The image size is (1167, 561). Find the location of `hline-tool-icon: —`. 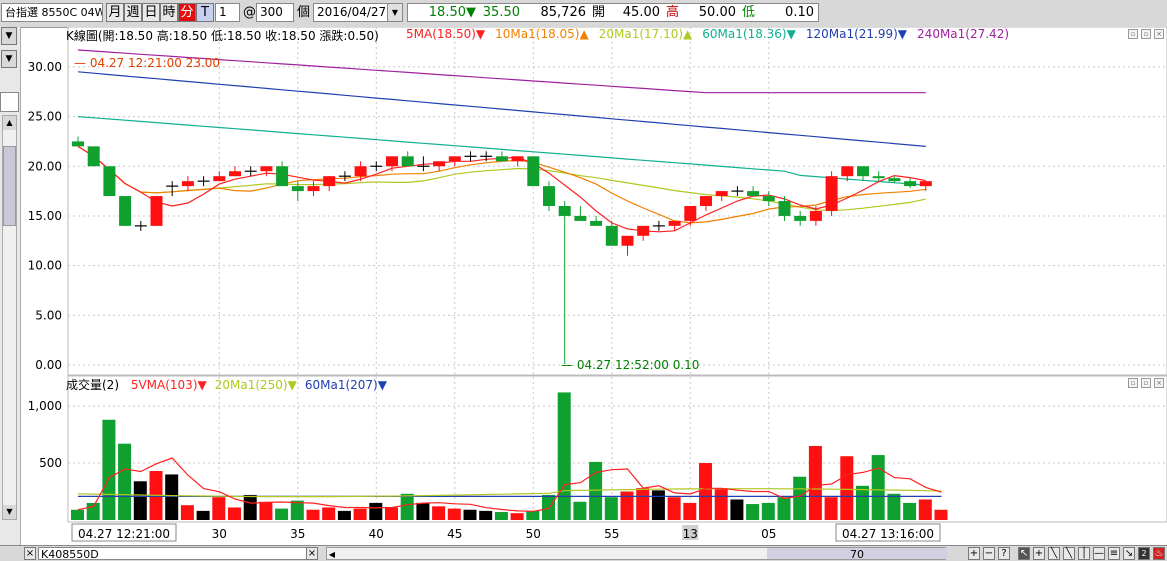

hline-tool-icon: — is located at coordinates (1099, 553).